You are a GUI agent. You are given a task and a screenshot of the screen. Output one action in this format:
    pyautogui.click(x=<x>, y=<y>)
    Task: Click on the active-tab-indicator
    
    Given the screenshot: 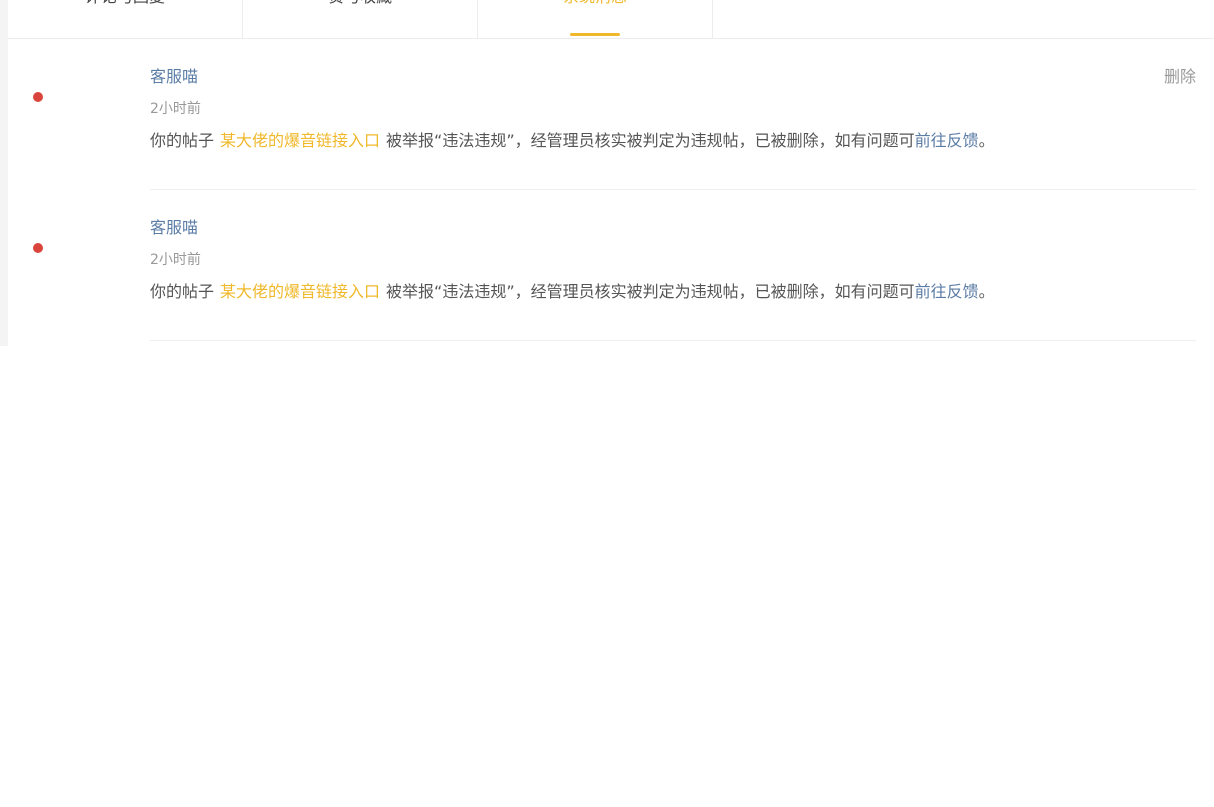 What is the action you would take?
    pyautogui.click(x=595, y=34)
    